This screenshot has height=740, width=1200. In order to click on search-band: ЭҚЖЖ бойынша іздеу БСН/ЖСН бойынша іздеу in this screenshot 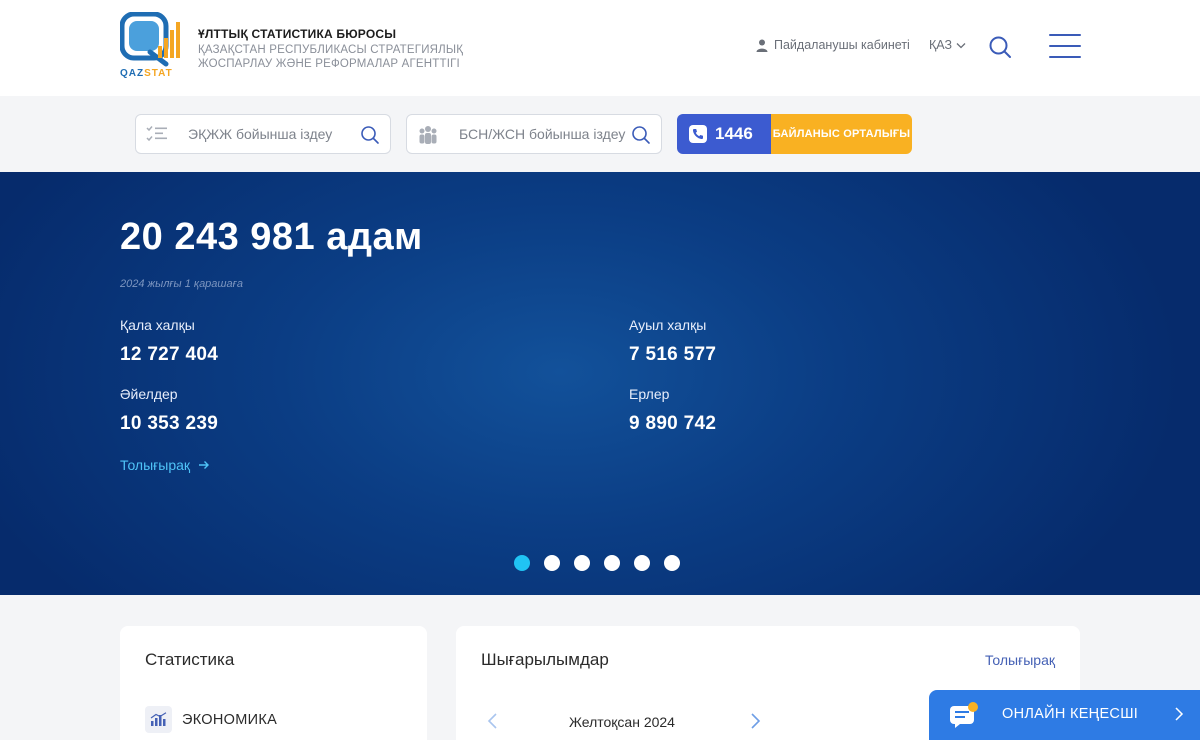, I will do `click(600, 134)`.